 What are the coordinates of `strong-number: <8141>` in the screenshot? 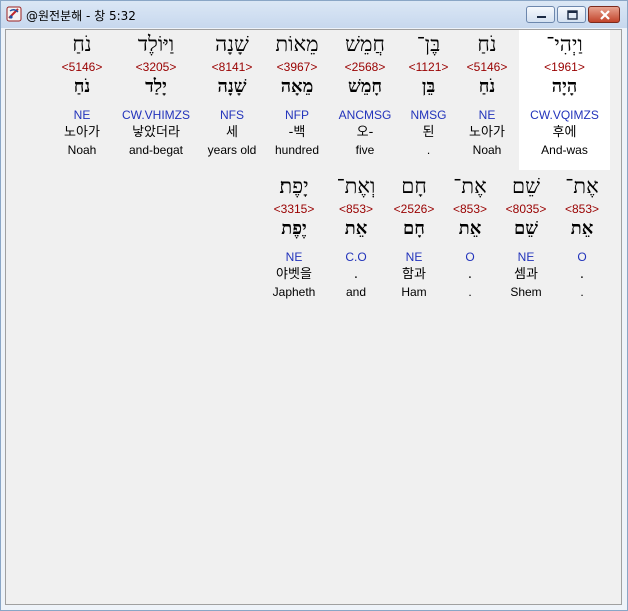 It's located at (232, 67).